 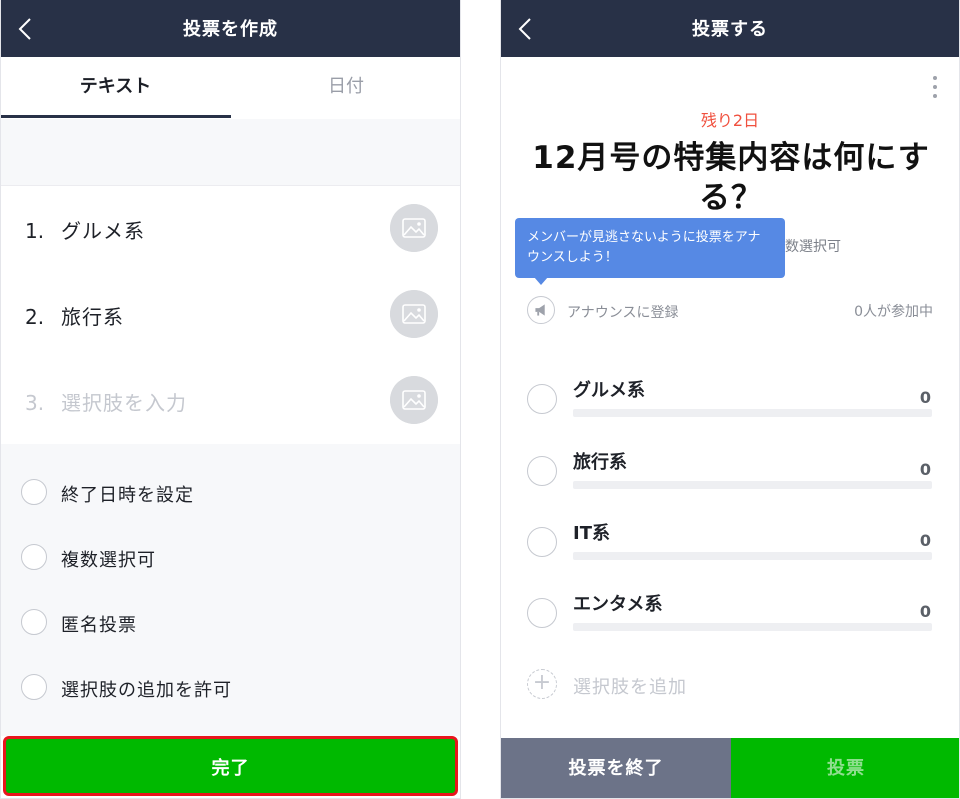 I want to click on choice-label: グルメ系, so click(x=609, y=390).